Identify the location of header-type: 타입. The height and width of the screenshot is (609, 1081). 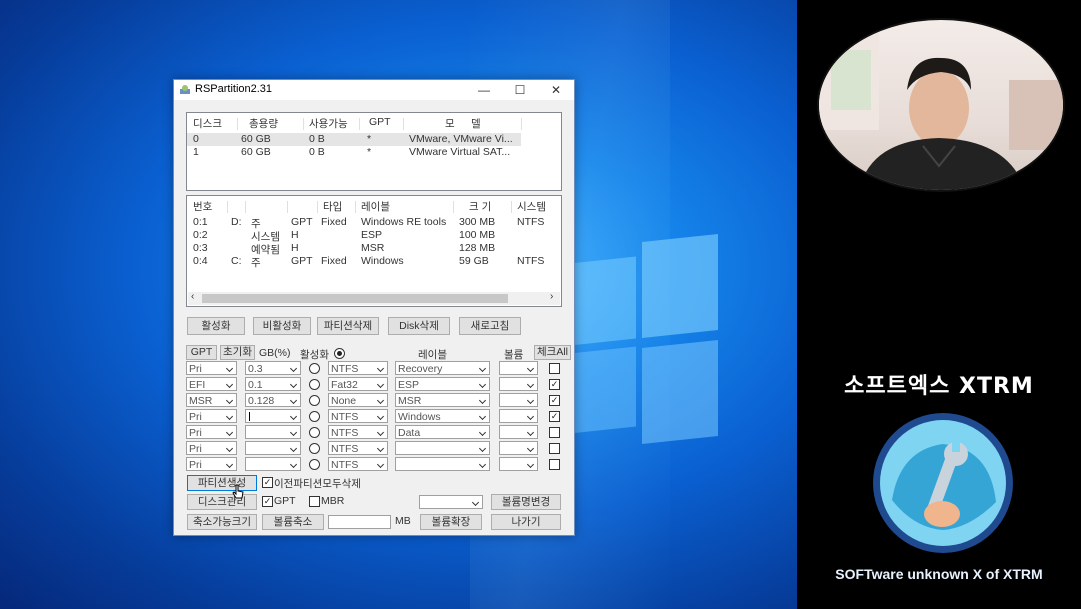
(332, 206).